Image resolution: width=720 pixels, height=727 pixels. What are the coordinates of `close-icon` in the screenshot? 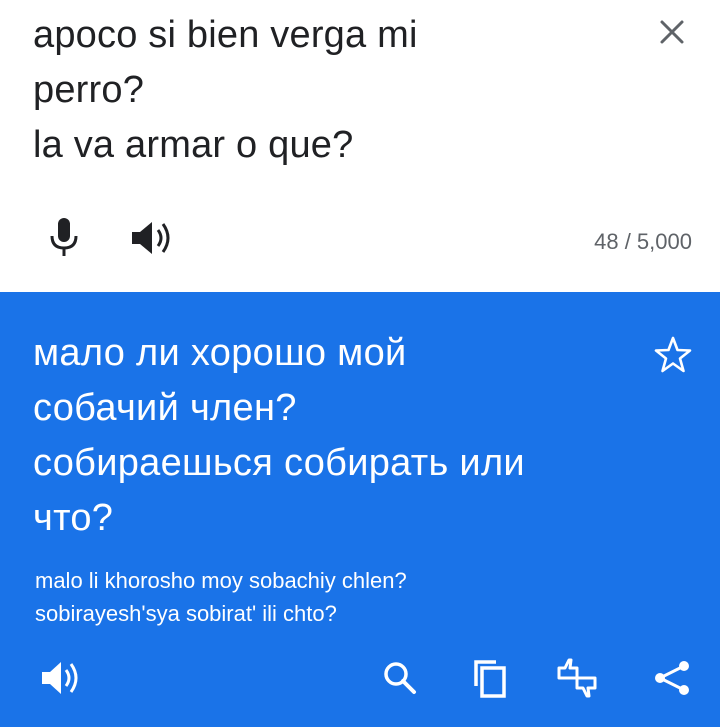 It's located at (672, 32).